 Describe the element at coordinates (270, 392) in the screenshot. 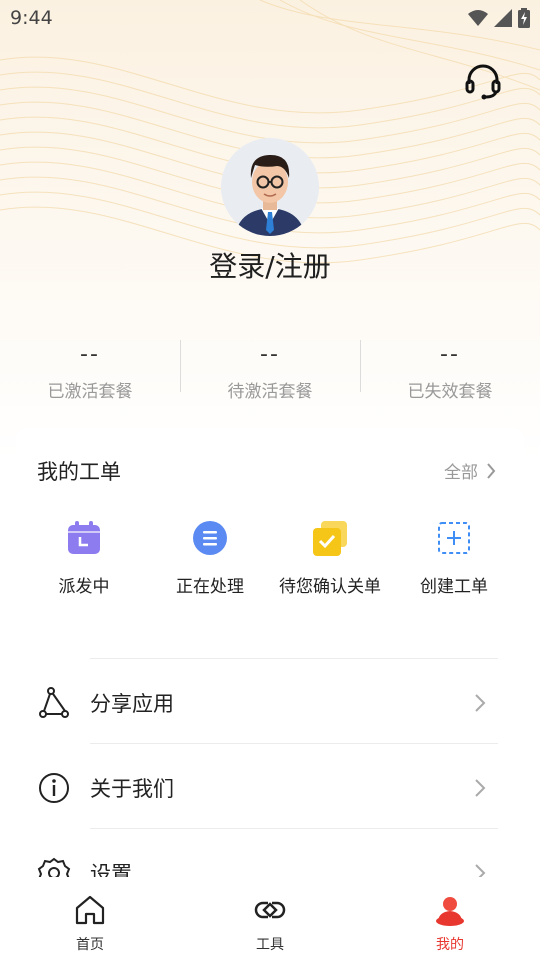

I see `stat-label: 待激活套餐` at that location.